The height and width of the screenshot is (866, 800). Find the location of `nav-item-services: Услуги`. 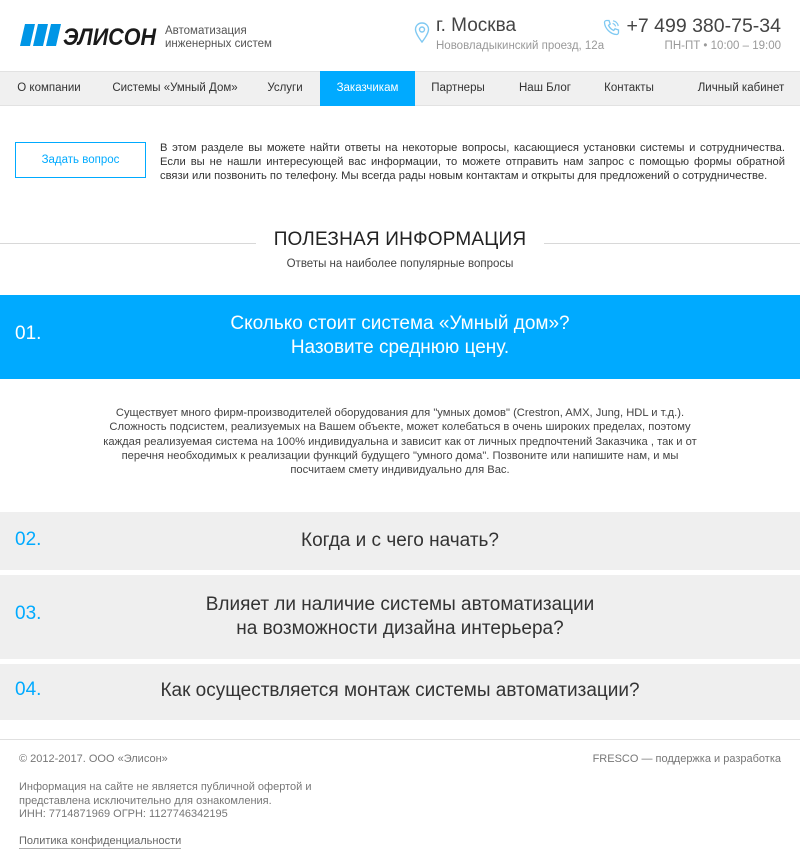

nav-item-services: Услуги is located at coordinates (285, 88).